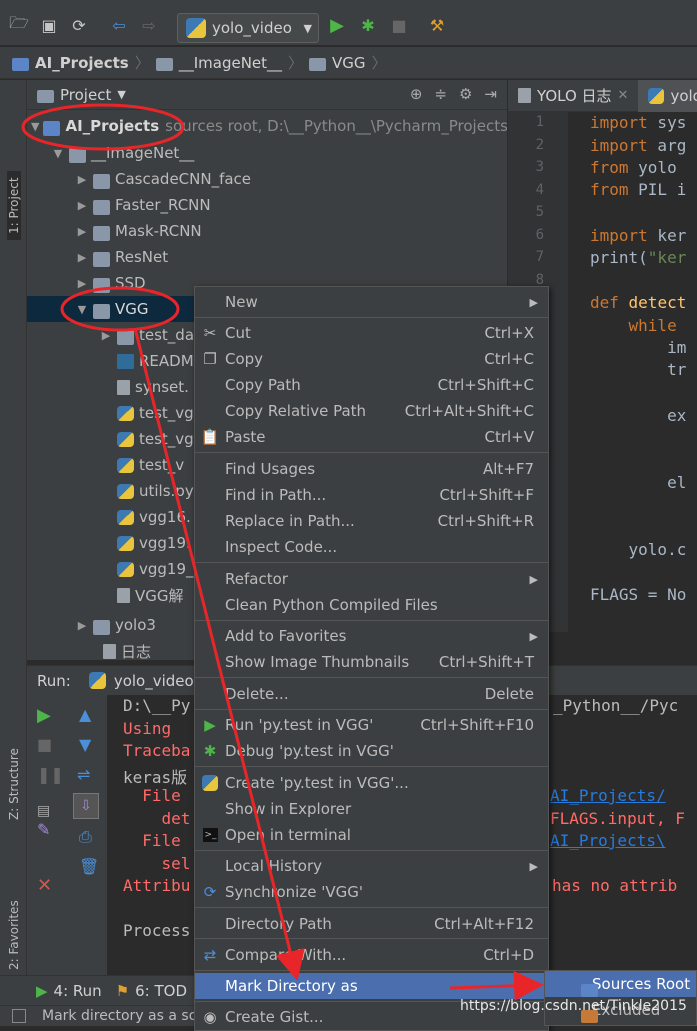  What do you see at coordinates (83, 774) in the screenshot?
I see `wrap-icon: ⇌` at bounding box center [83, 774].